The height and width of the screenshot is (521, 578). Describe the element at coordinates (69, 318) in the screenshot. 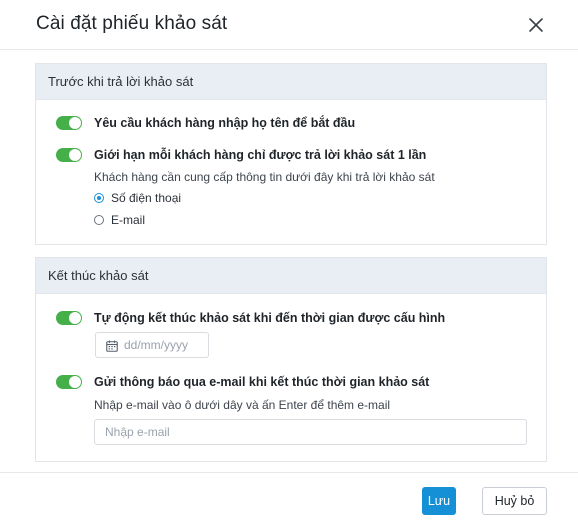

I see `auto-end-toggle` at that location.